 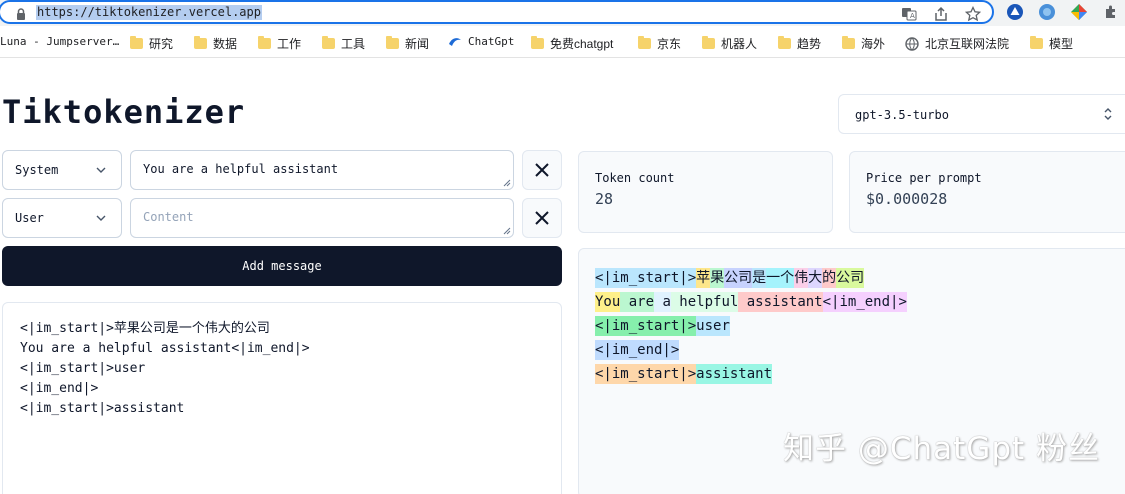 What do you see at coordinates (279, 43) in the screenshot?
I see `bookmark-folder: 工作` at bounding box center [279, 43].